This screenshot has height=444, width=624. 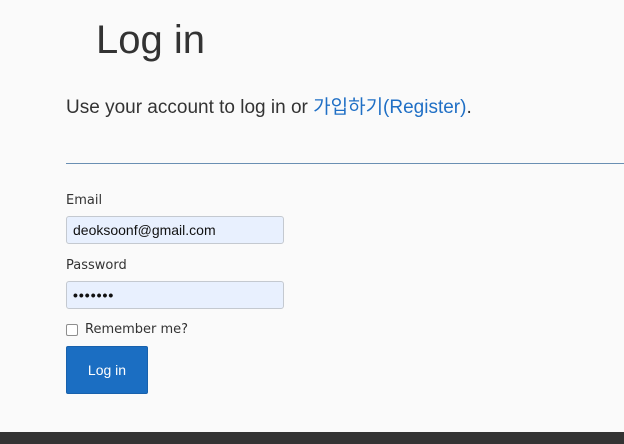 I want to click on intro-suffix: ., so click(x=469, y=107).